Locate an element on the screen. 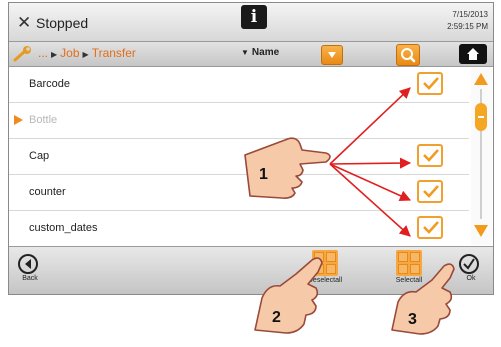 Image resolution: width=501 pixels, height=347 pixels. list-item: Cap is located at coordinates (239, 157).